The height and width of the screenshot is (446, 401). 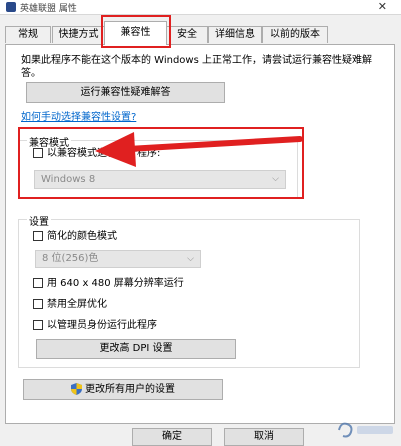 I want to click on tab-highlight-annotation, so click(x=136, y=31).